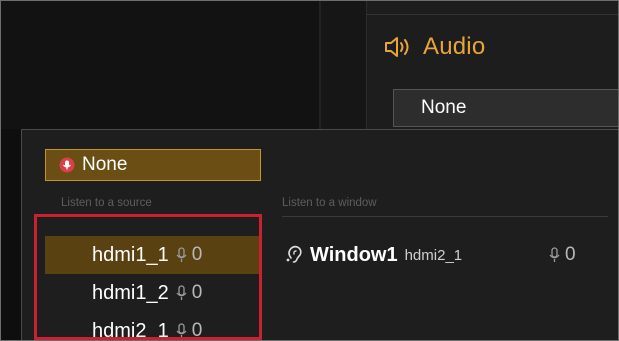 This screenshot has height=341, width=619. Describe the element at coordinates (130, 254) in the screenshot. I see `source-name: hdmi1_1` at that location.